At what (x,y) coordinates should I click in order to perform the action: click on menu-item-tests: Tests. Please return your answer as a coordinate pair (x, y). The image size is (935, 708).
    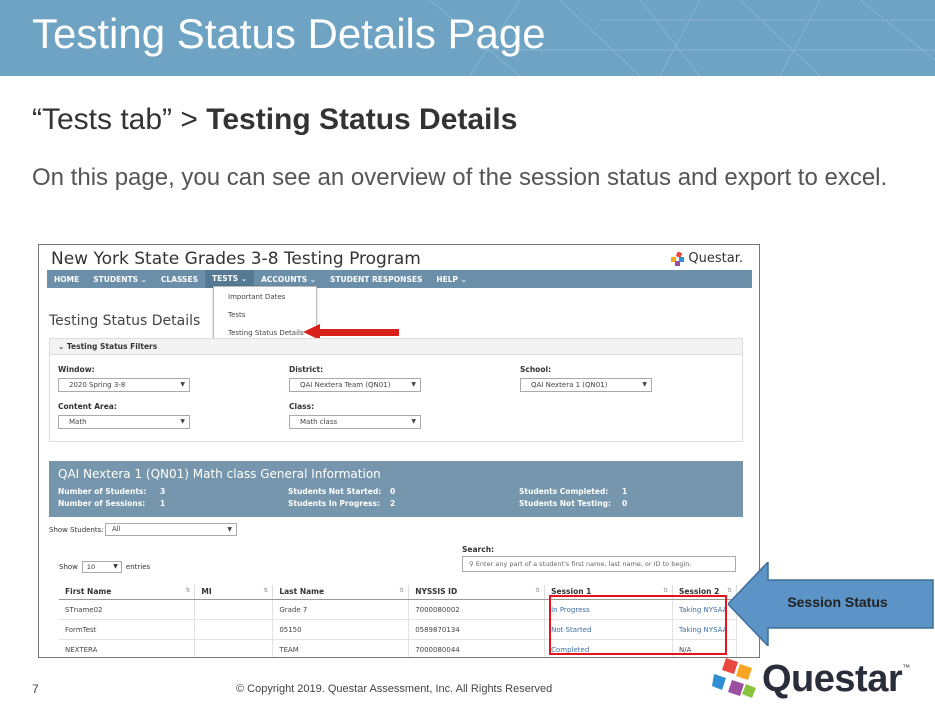
    Looking at the image, I should click on (236, 315).